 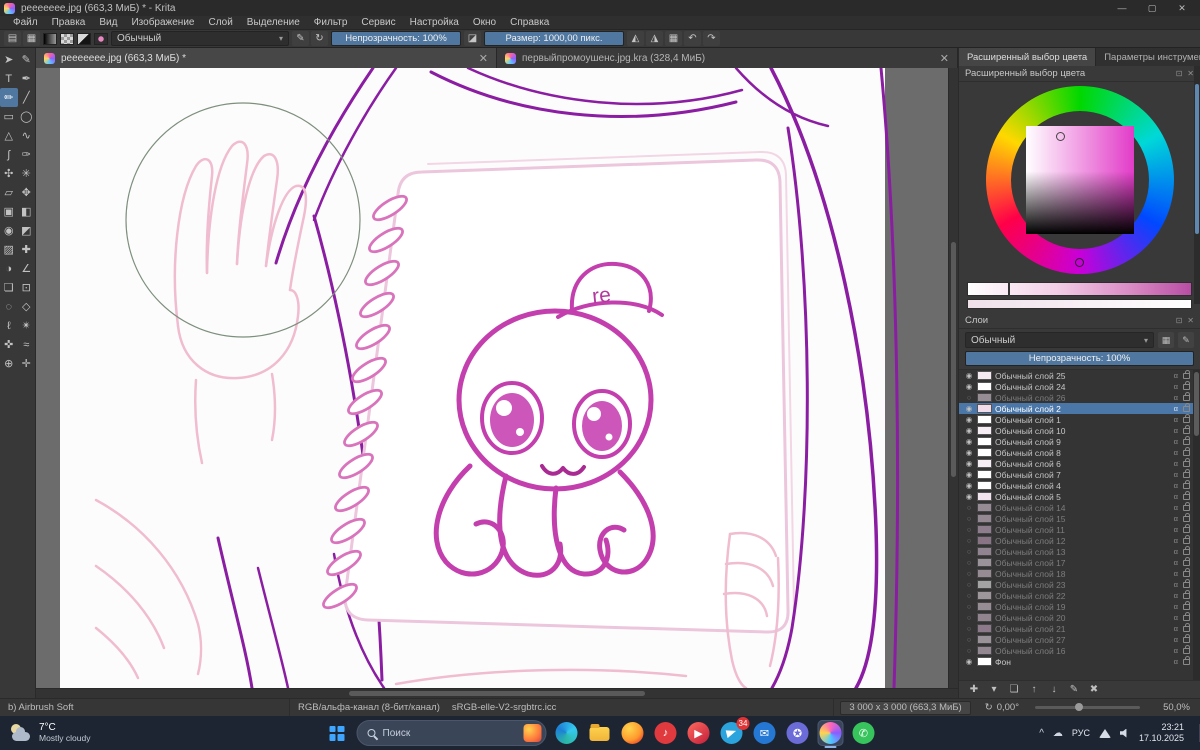 I want to click on move-tool: ✥, so click(x=27, y=192).